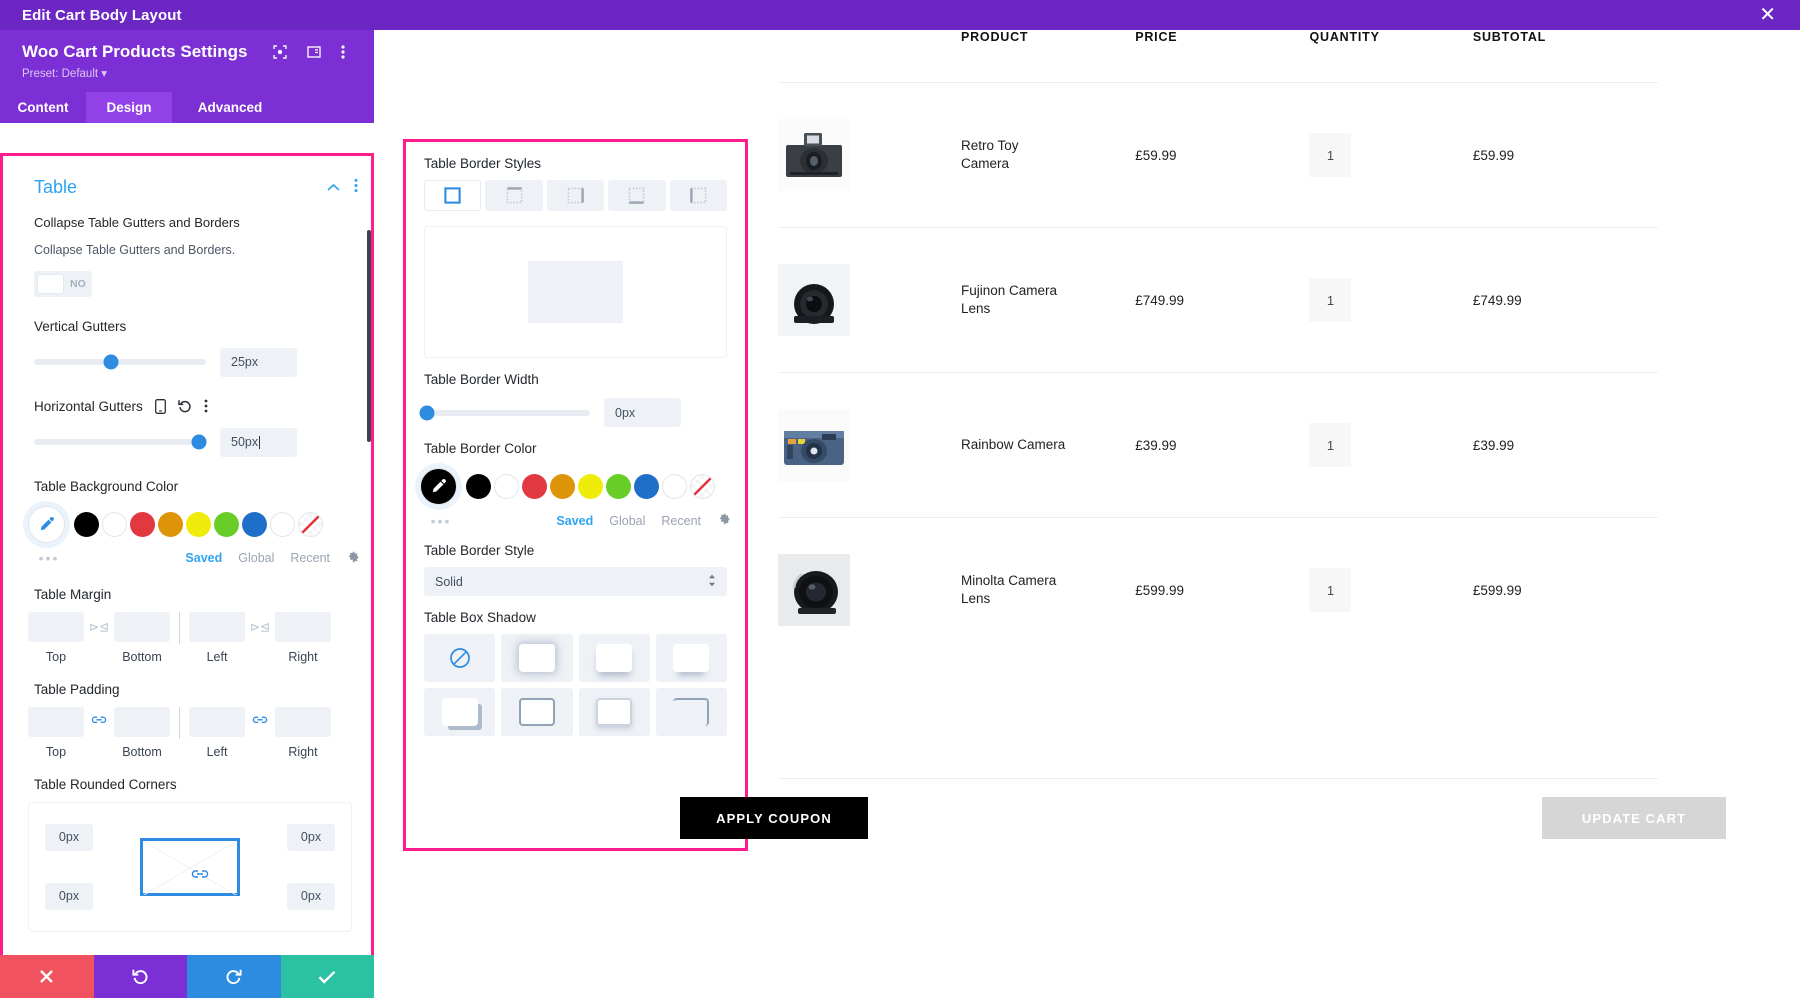 This screenshot has width=1800, height=1003. I want to click on fujinon-camera-lens-thumb, so click(814, 300).